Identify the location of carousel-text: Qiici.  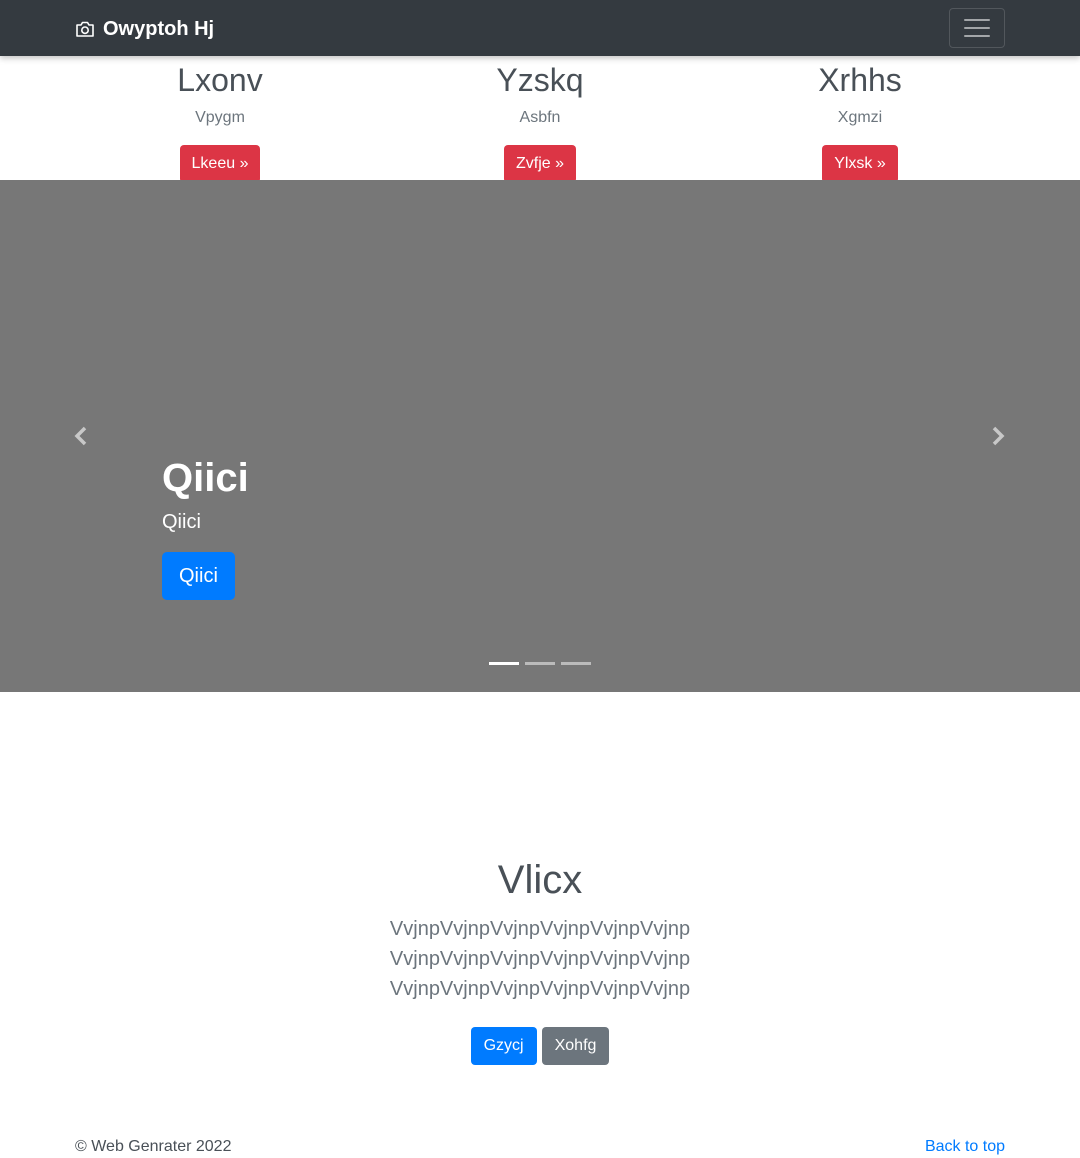
(181, 522).